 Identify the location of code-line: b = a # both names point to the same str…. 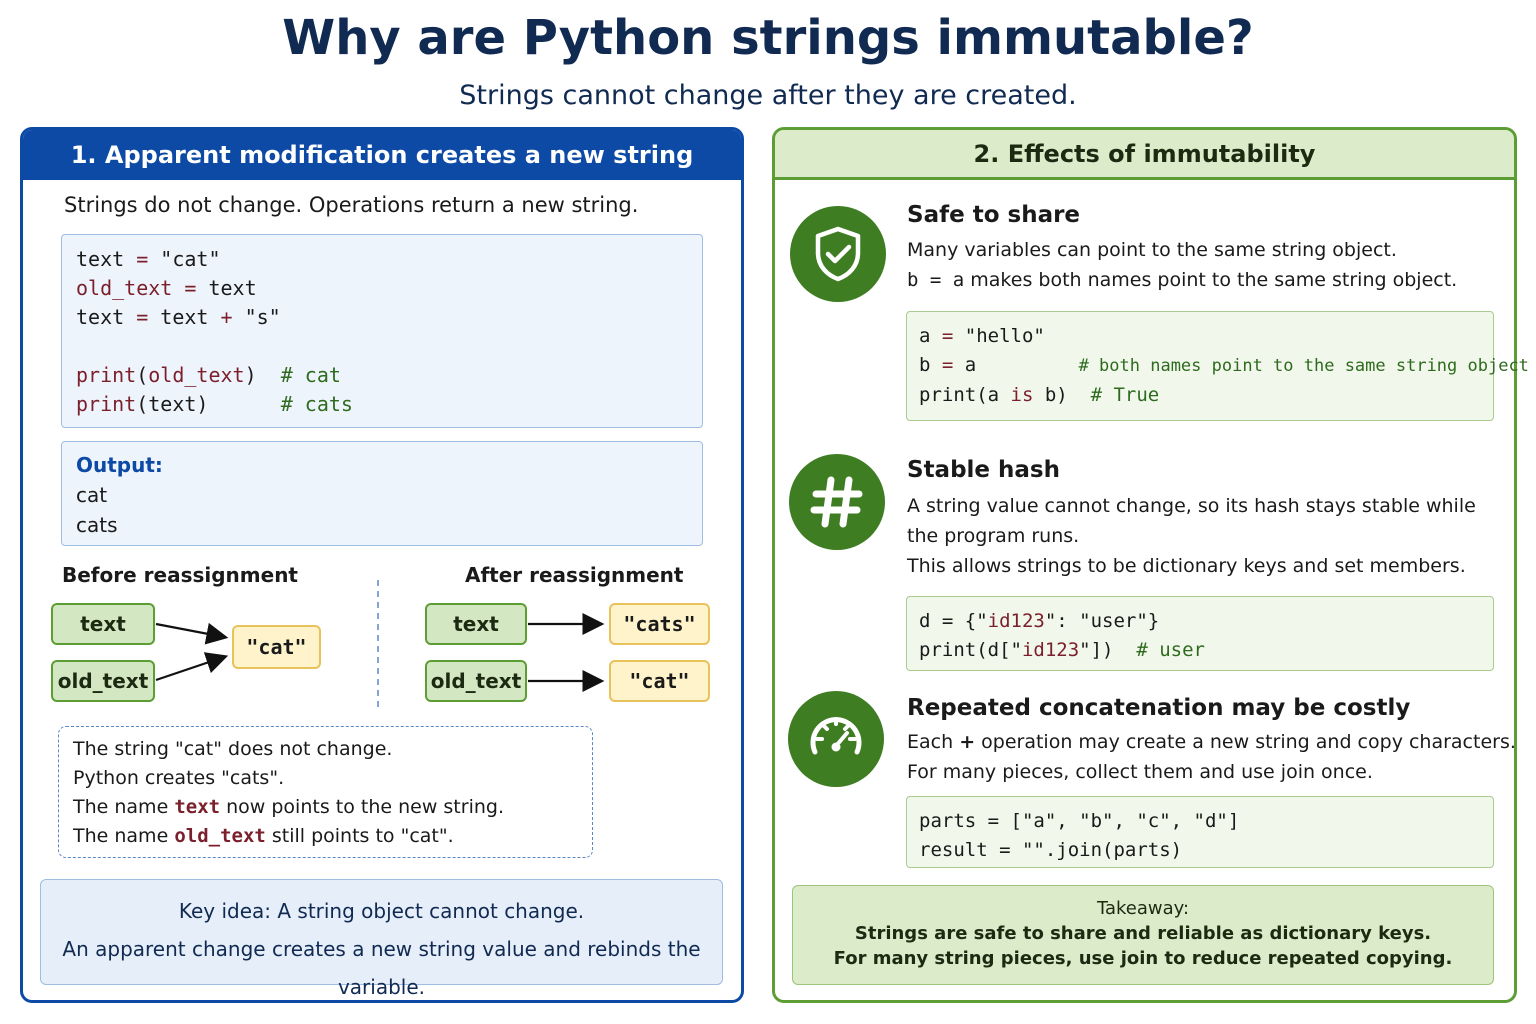
(1224, 365).